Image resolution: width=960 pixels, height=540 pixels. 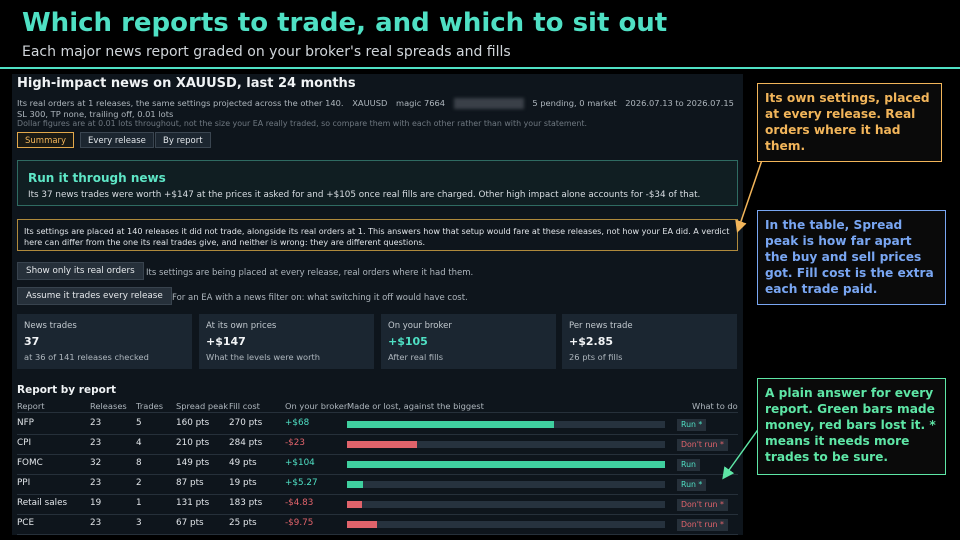 I want to click on cell-on-broker: -$23, so click(x=295, y=443).